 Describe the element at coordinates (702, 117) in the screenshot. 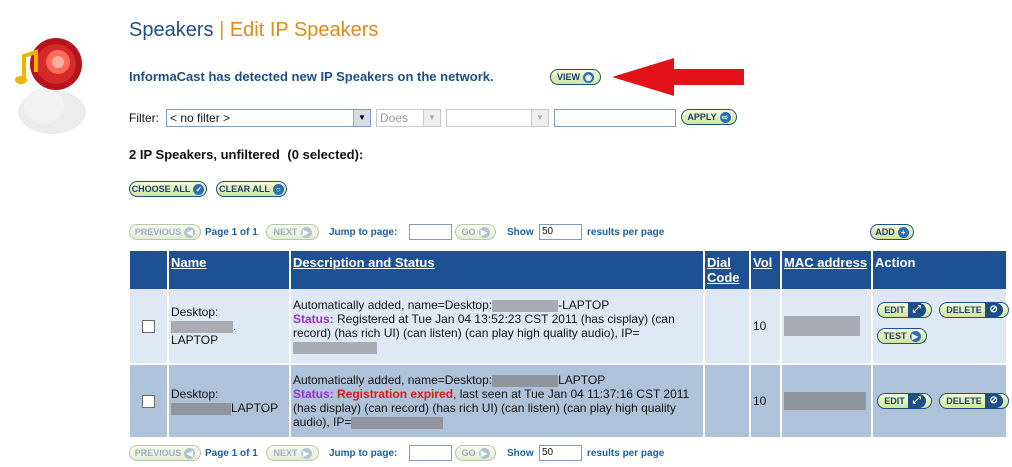

I see `apply-button-label: APPLY` at that location.